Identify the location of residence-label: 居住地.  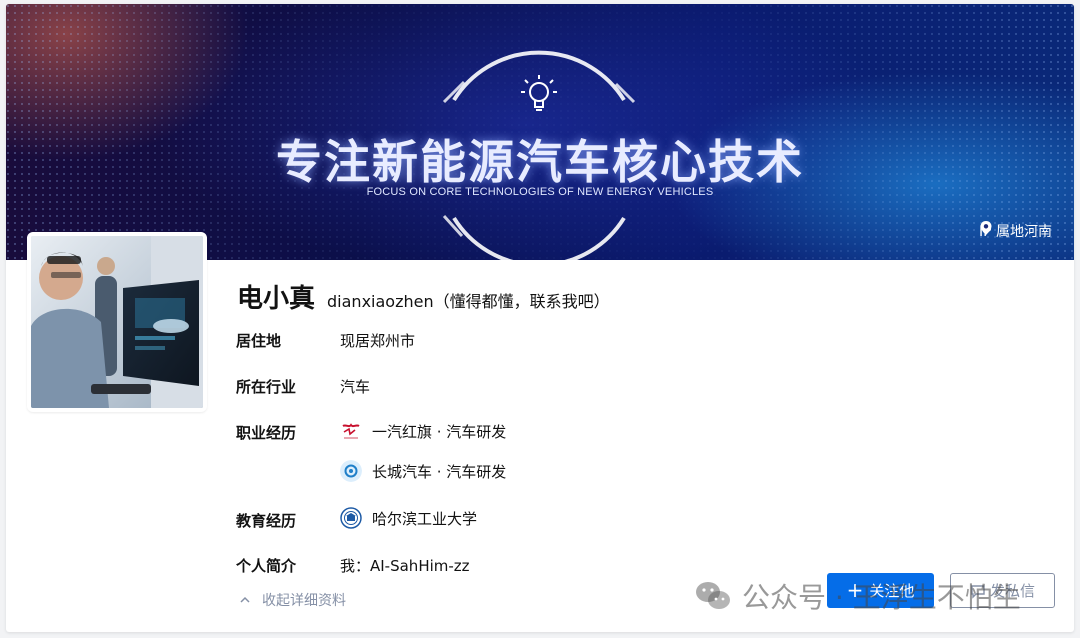
(259, 341).